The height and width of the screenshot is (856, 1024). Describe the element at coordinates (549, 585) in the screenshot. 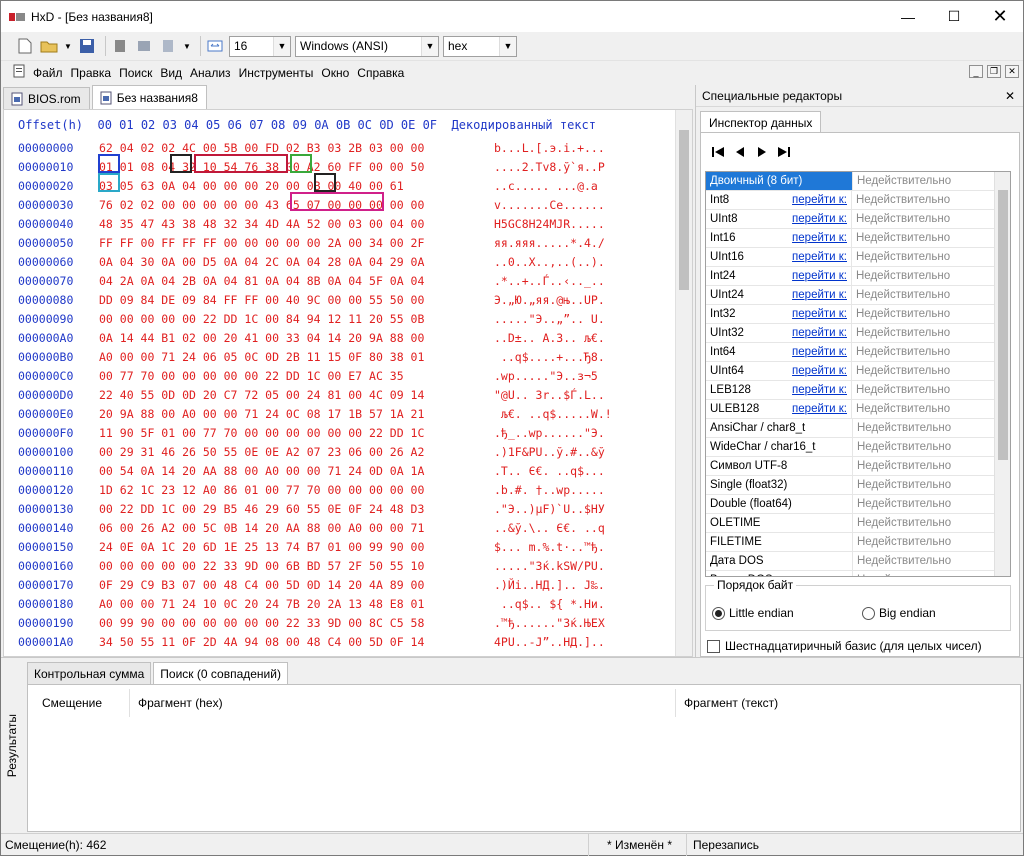

I see `row-text: .)Йі..HД.].. J‰.` at that location.